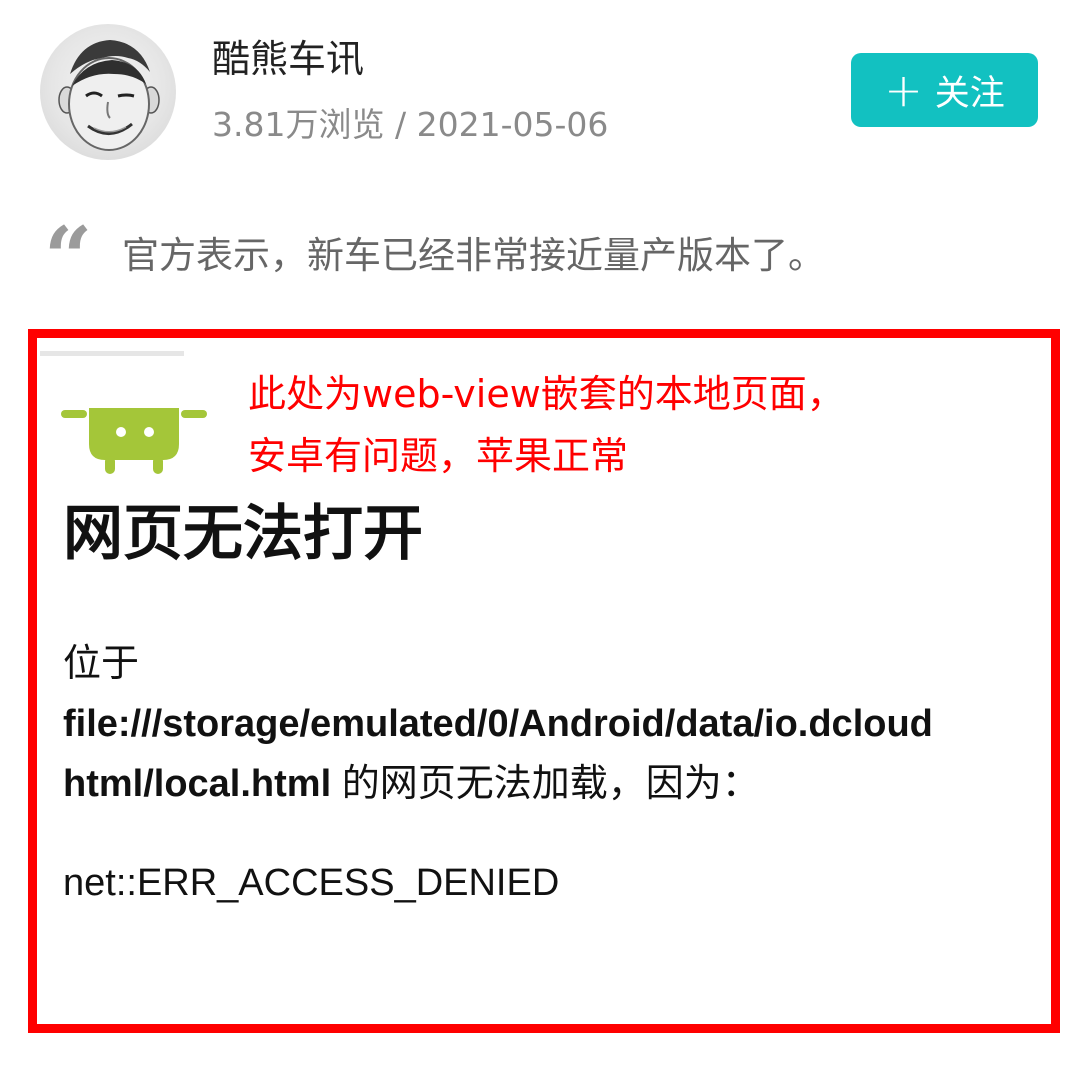 This screenshot has height=1068, width=1080. I want to click on quote-mark-icon: “, so click(68, 257).